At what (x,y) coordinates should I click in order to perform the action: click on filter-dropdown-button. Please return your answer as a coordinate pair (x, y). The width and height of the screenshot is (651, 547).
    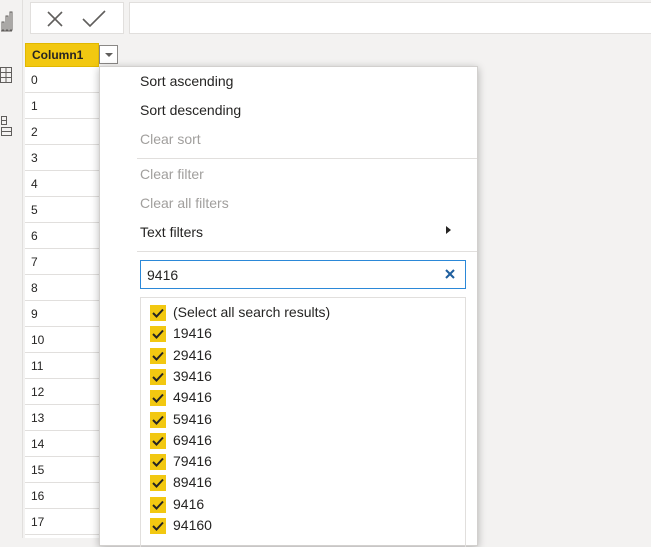
    Looking at the image, I should click on (108, 54).